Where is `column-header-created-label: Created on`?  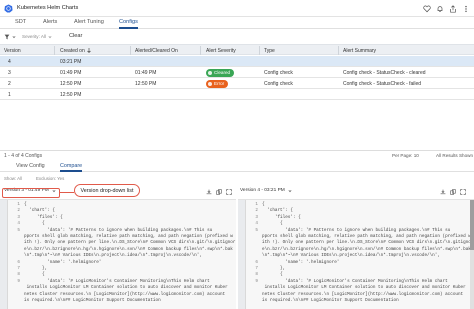
column-header-created-label: Created on is located at coordinates (72, 51).